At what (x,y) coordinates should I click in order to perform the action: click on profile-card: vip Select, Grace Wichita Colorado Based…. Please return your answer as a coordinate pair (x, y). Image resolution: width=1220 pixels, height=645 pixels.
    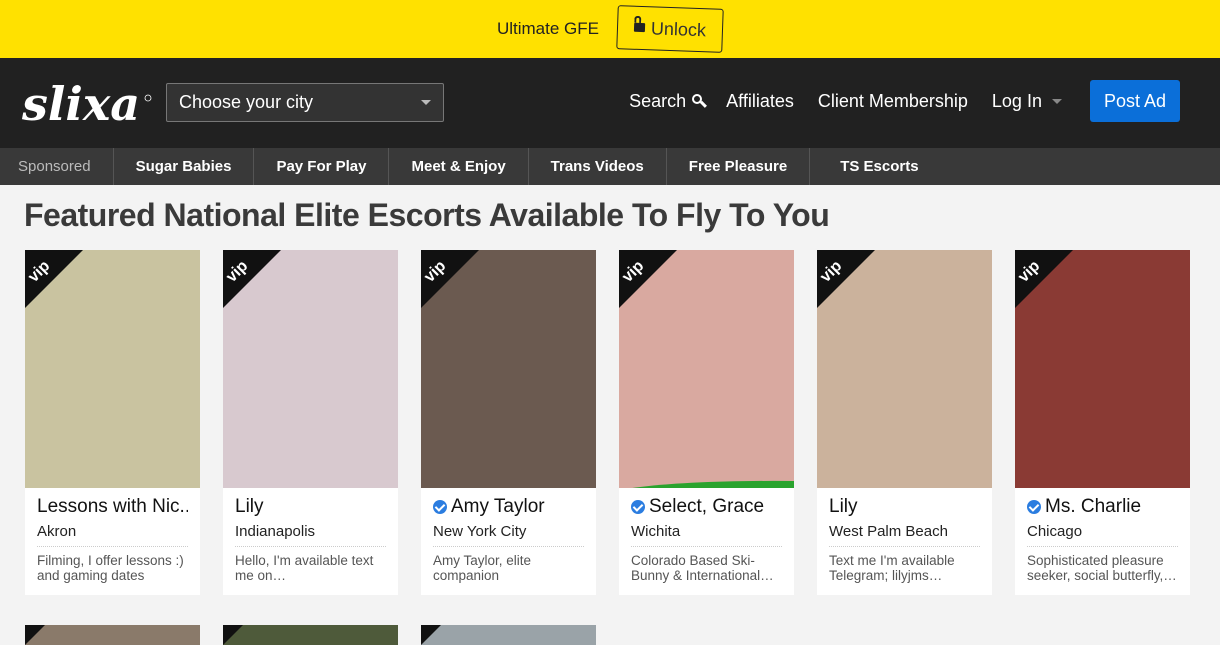
    Looking at the image, I should click on (706, 422).